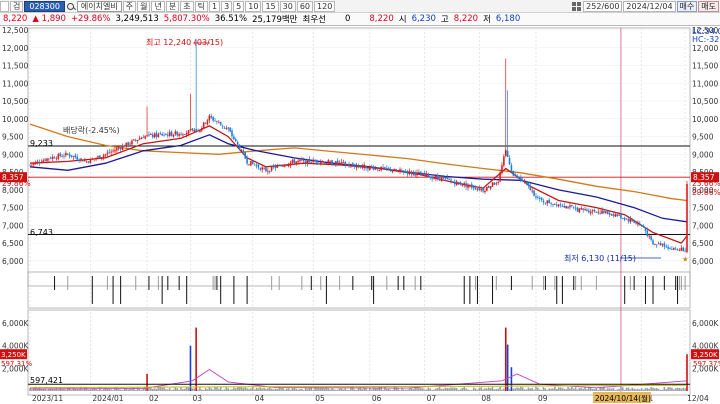 This screenshot has width=720, height=404. What do you see at coordinates (187, 6) in the screenshot?
I see `period-button-second: 초` at bounding box center [187, 6].